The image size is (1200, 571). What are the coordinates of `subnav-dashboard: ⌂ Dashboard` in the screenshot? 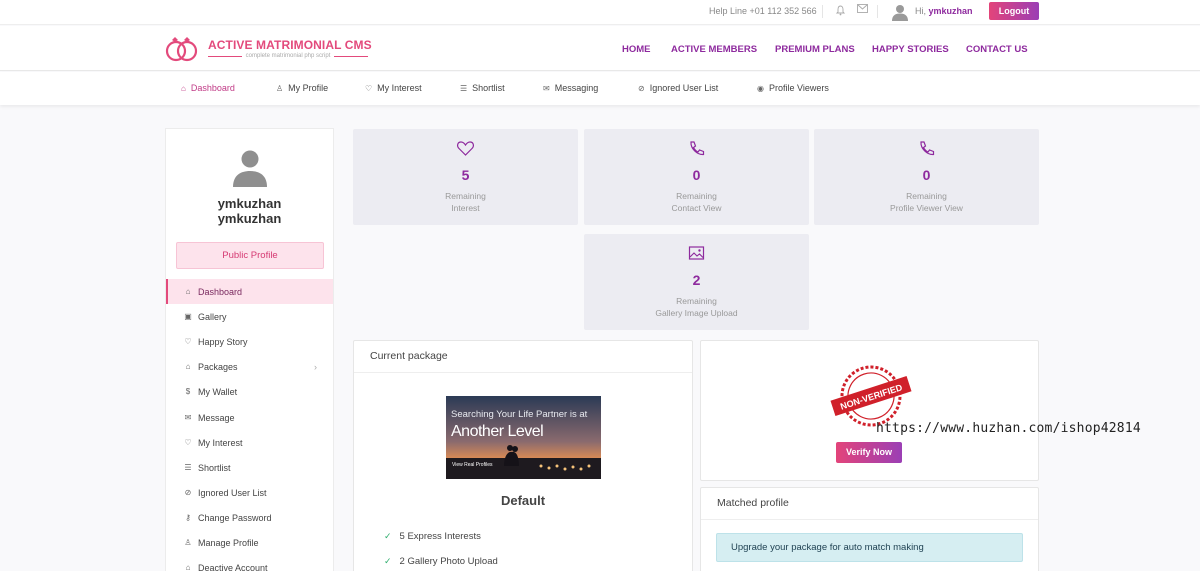 It's located at (208, 88).